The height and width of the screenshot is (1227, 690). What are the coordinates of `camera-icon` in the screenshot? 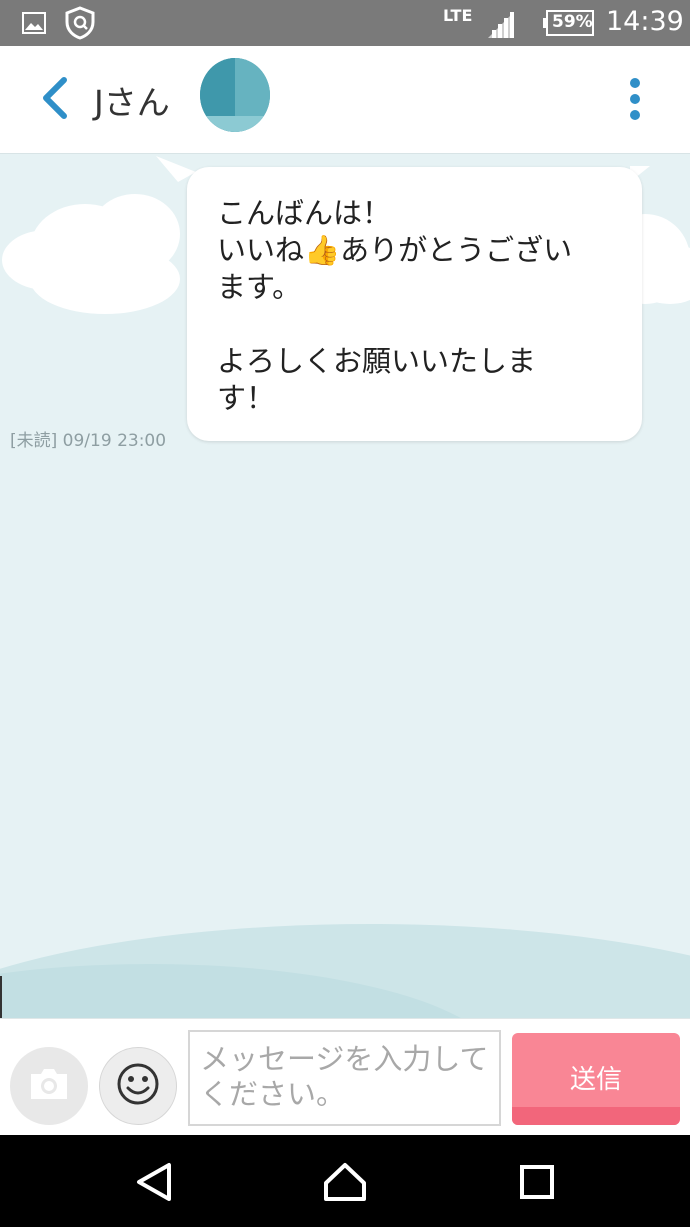 It's located at (49, 1086).